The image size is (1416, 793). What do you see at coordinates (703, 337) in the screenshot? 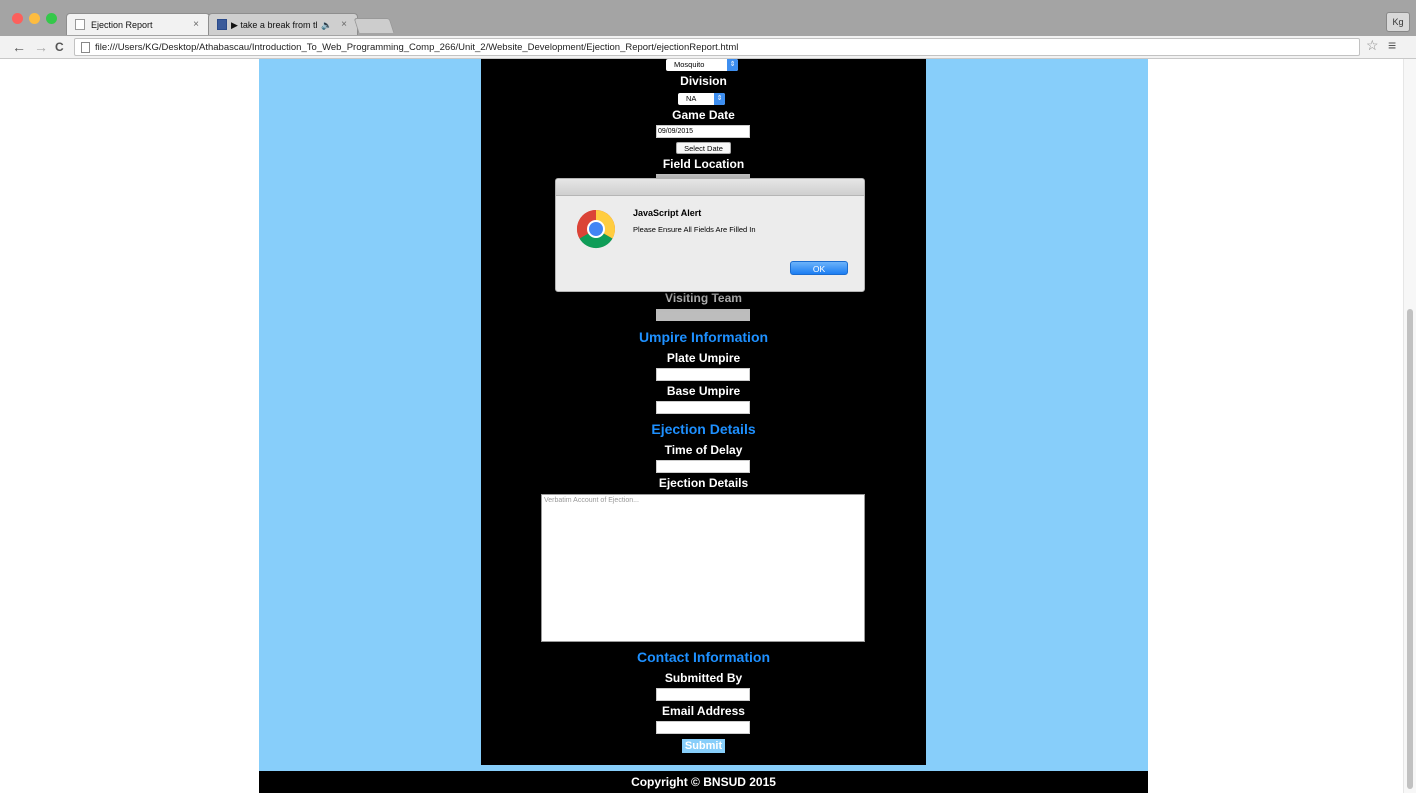
I see `umpire-section-heading: Umpire Information` at bounding box center [703, 337].